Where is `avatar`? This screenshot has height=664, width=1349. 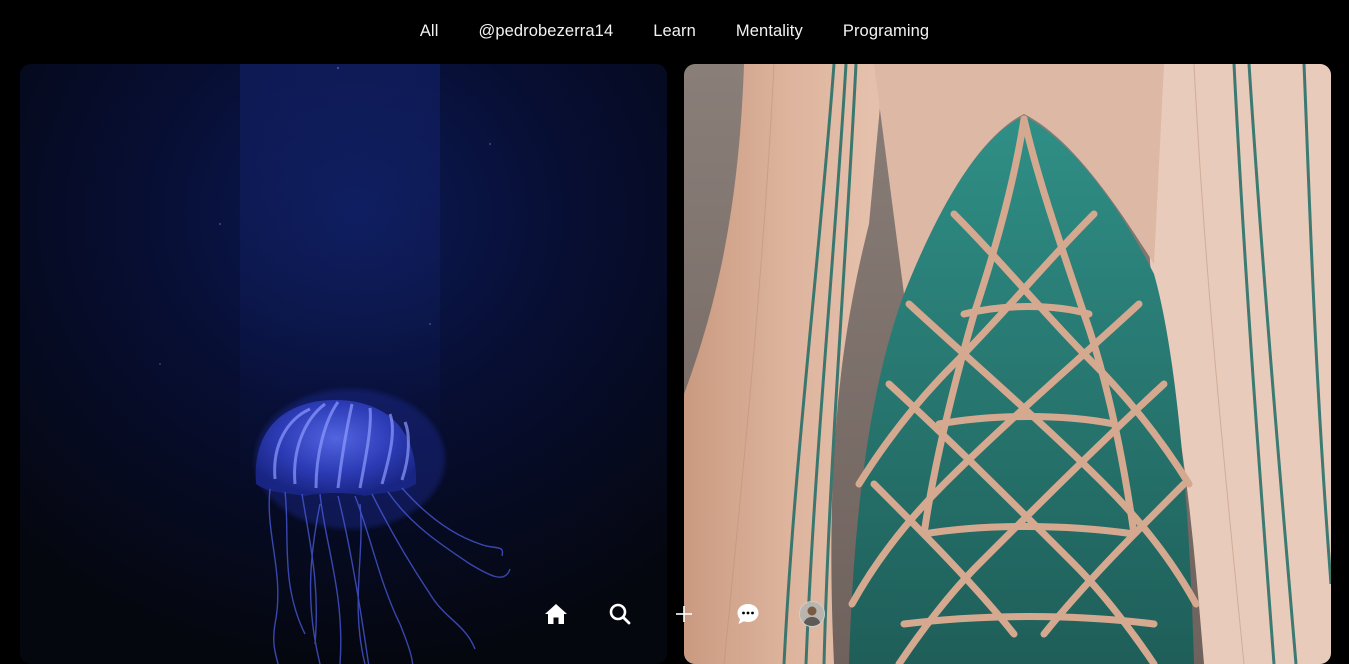 avatar is located at coordinates (812, 614).